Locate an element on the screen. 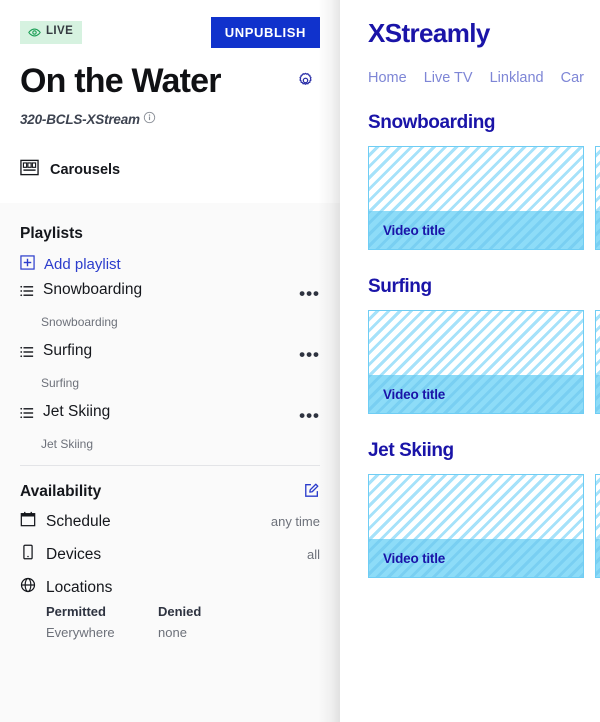  locations-permitted-value: Everywhere is located at coordinates (80, 632).